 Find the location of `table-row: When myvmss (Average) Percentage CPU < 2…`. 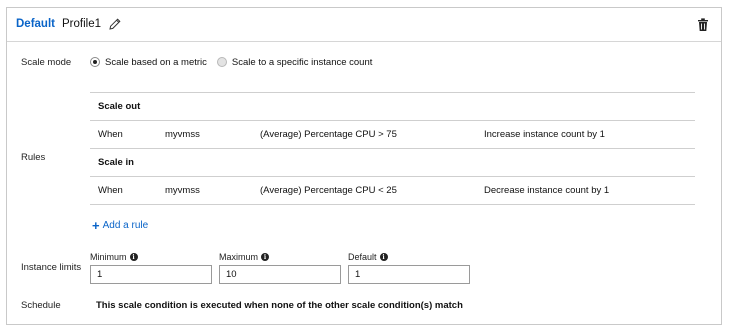

table-row: When myvmss (Average) Percentage CPU < 2… is located at coordinates (392, 191).